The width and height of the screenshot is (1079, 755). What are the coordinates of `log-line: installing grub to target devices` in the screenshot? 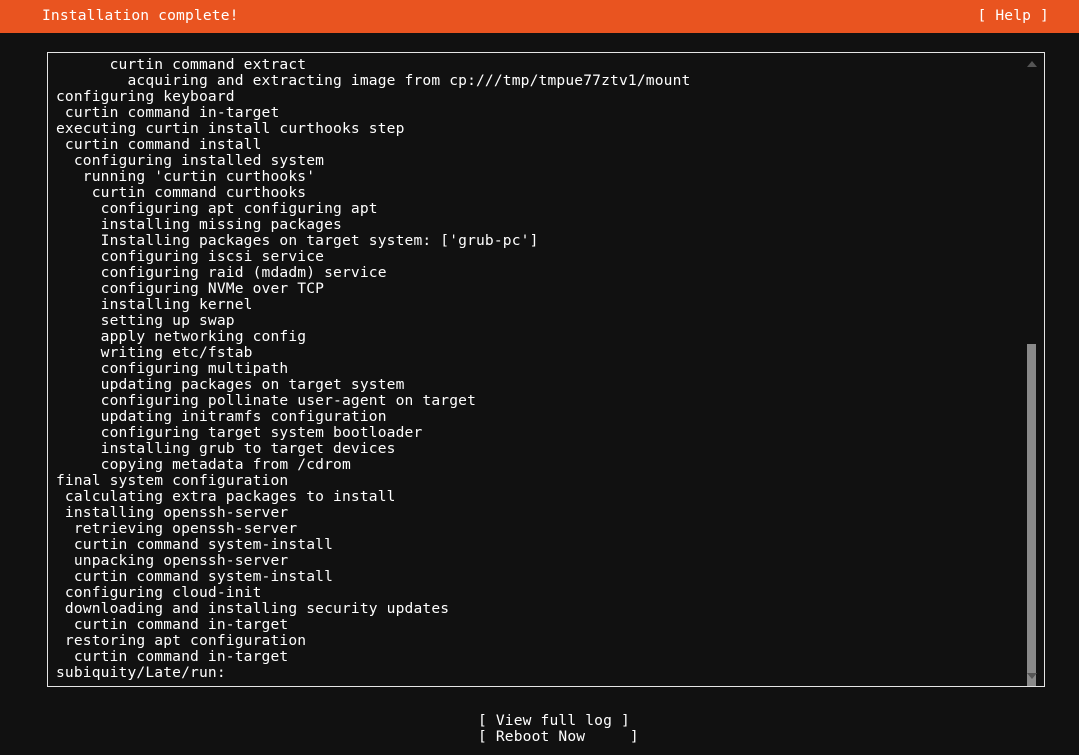 It's located at (226, 448).